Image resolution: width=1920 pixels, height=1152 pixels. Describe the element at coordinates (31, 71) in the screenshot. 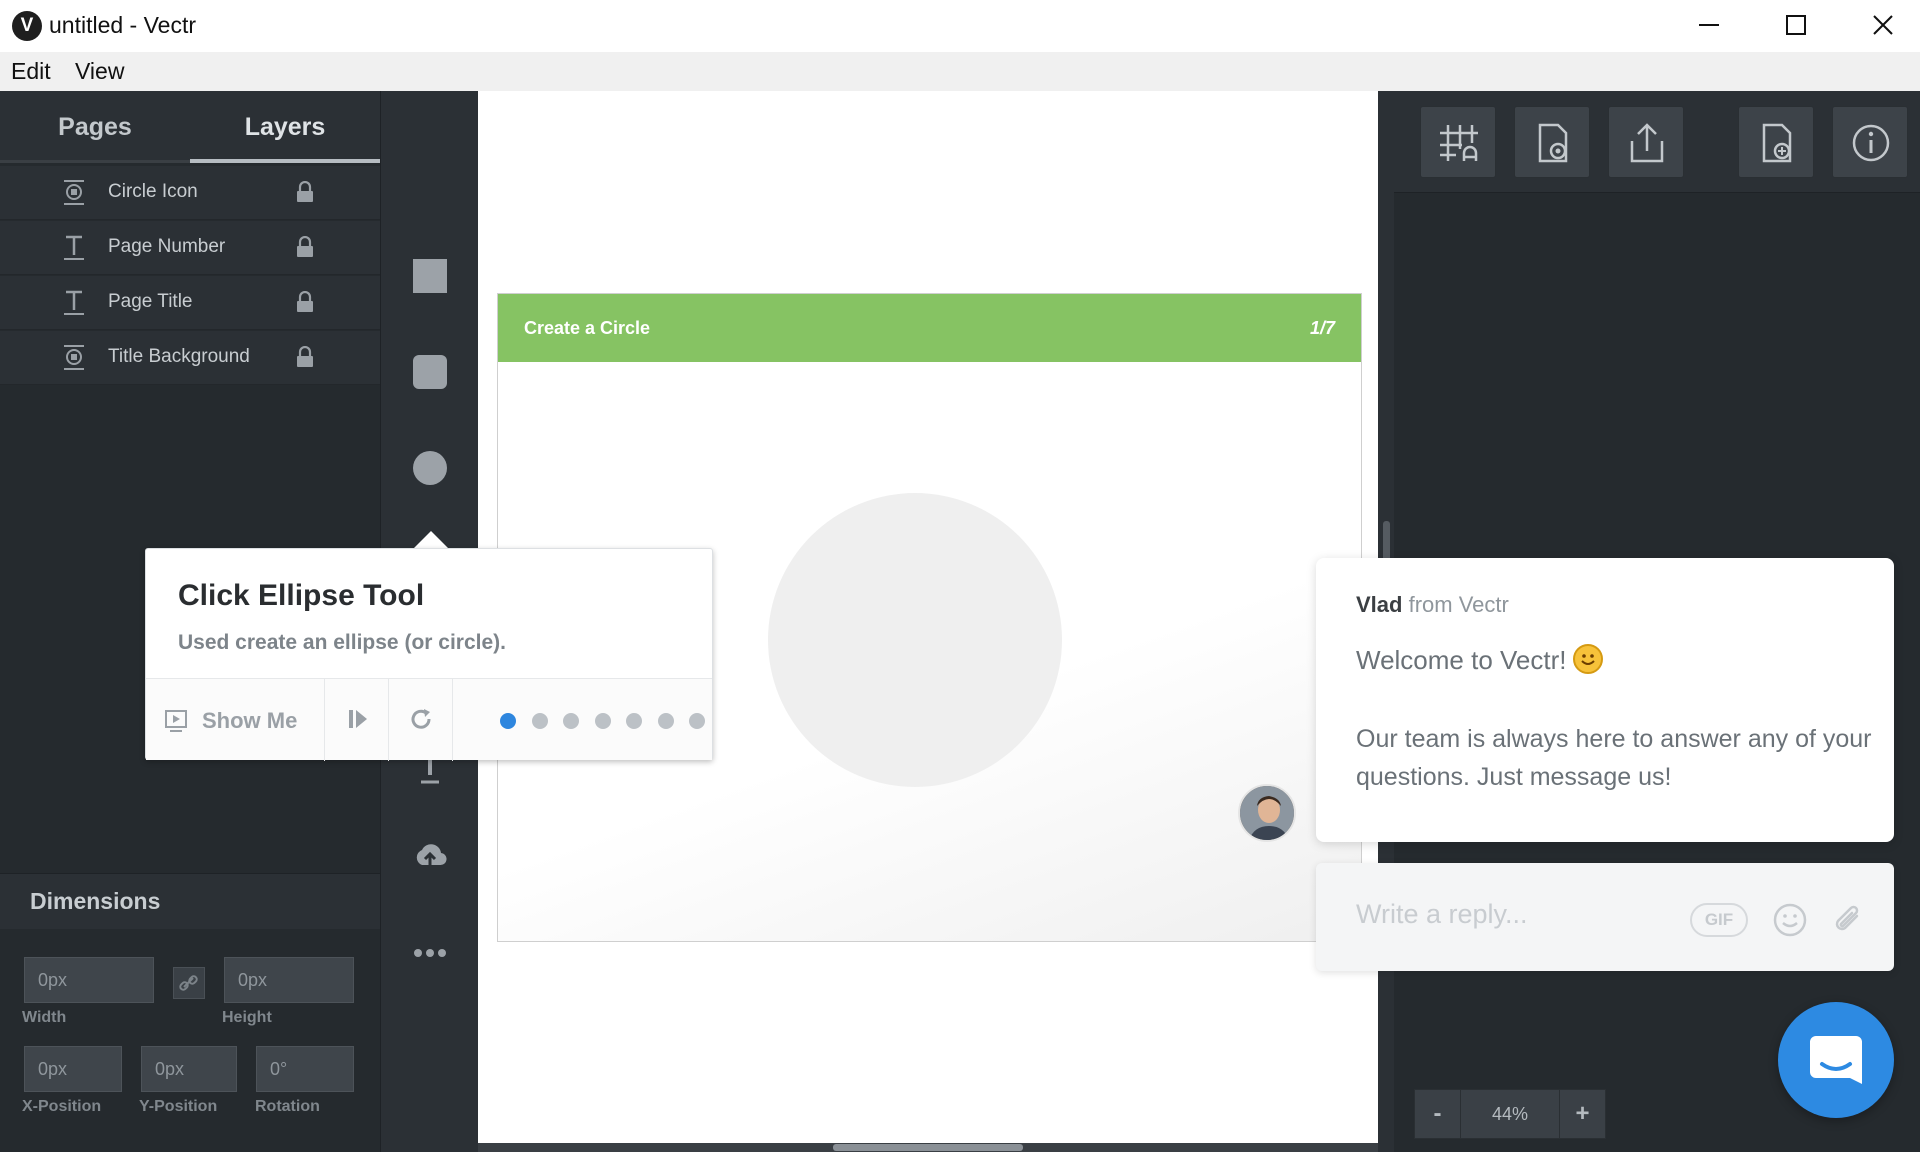

I see `menu-edit: Edit` at that location.